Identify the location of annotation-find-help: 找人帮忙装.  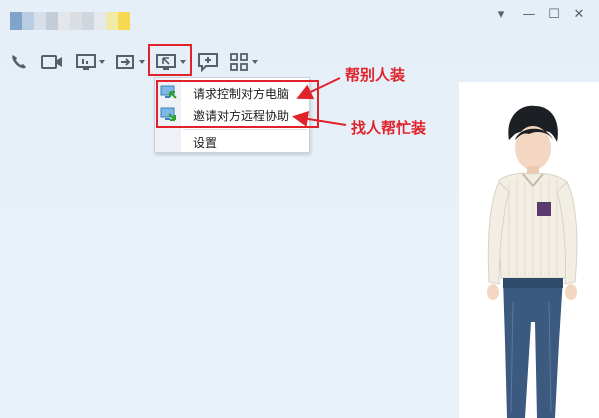
(389, 128).